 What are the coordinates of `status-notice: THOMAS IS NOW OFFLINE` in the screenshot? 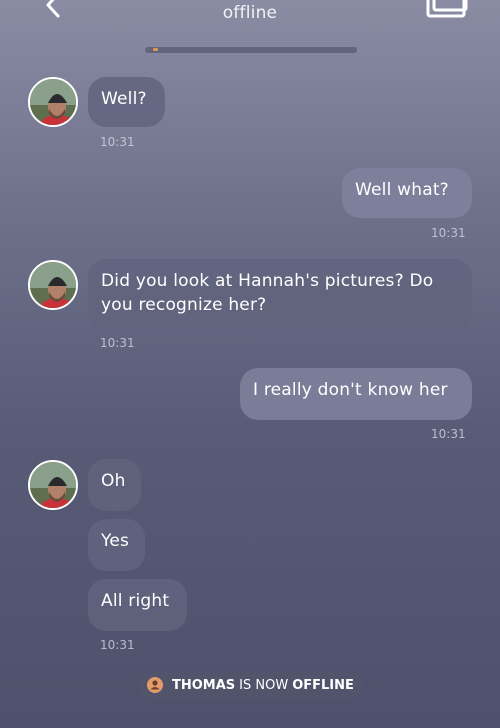 It's located at (250, 685).